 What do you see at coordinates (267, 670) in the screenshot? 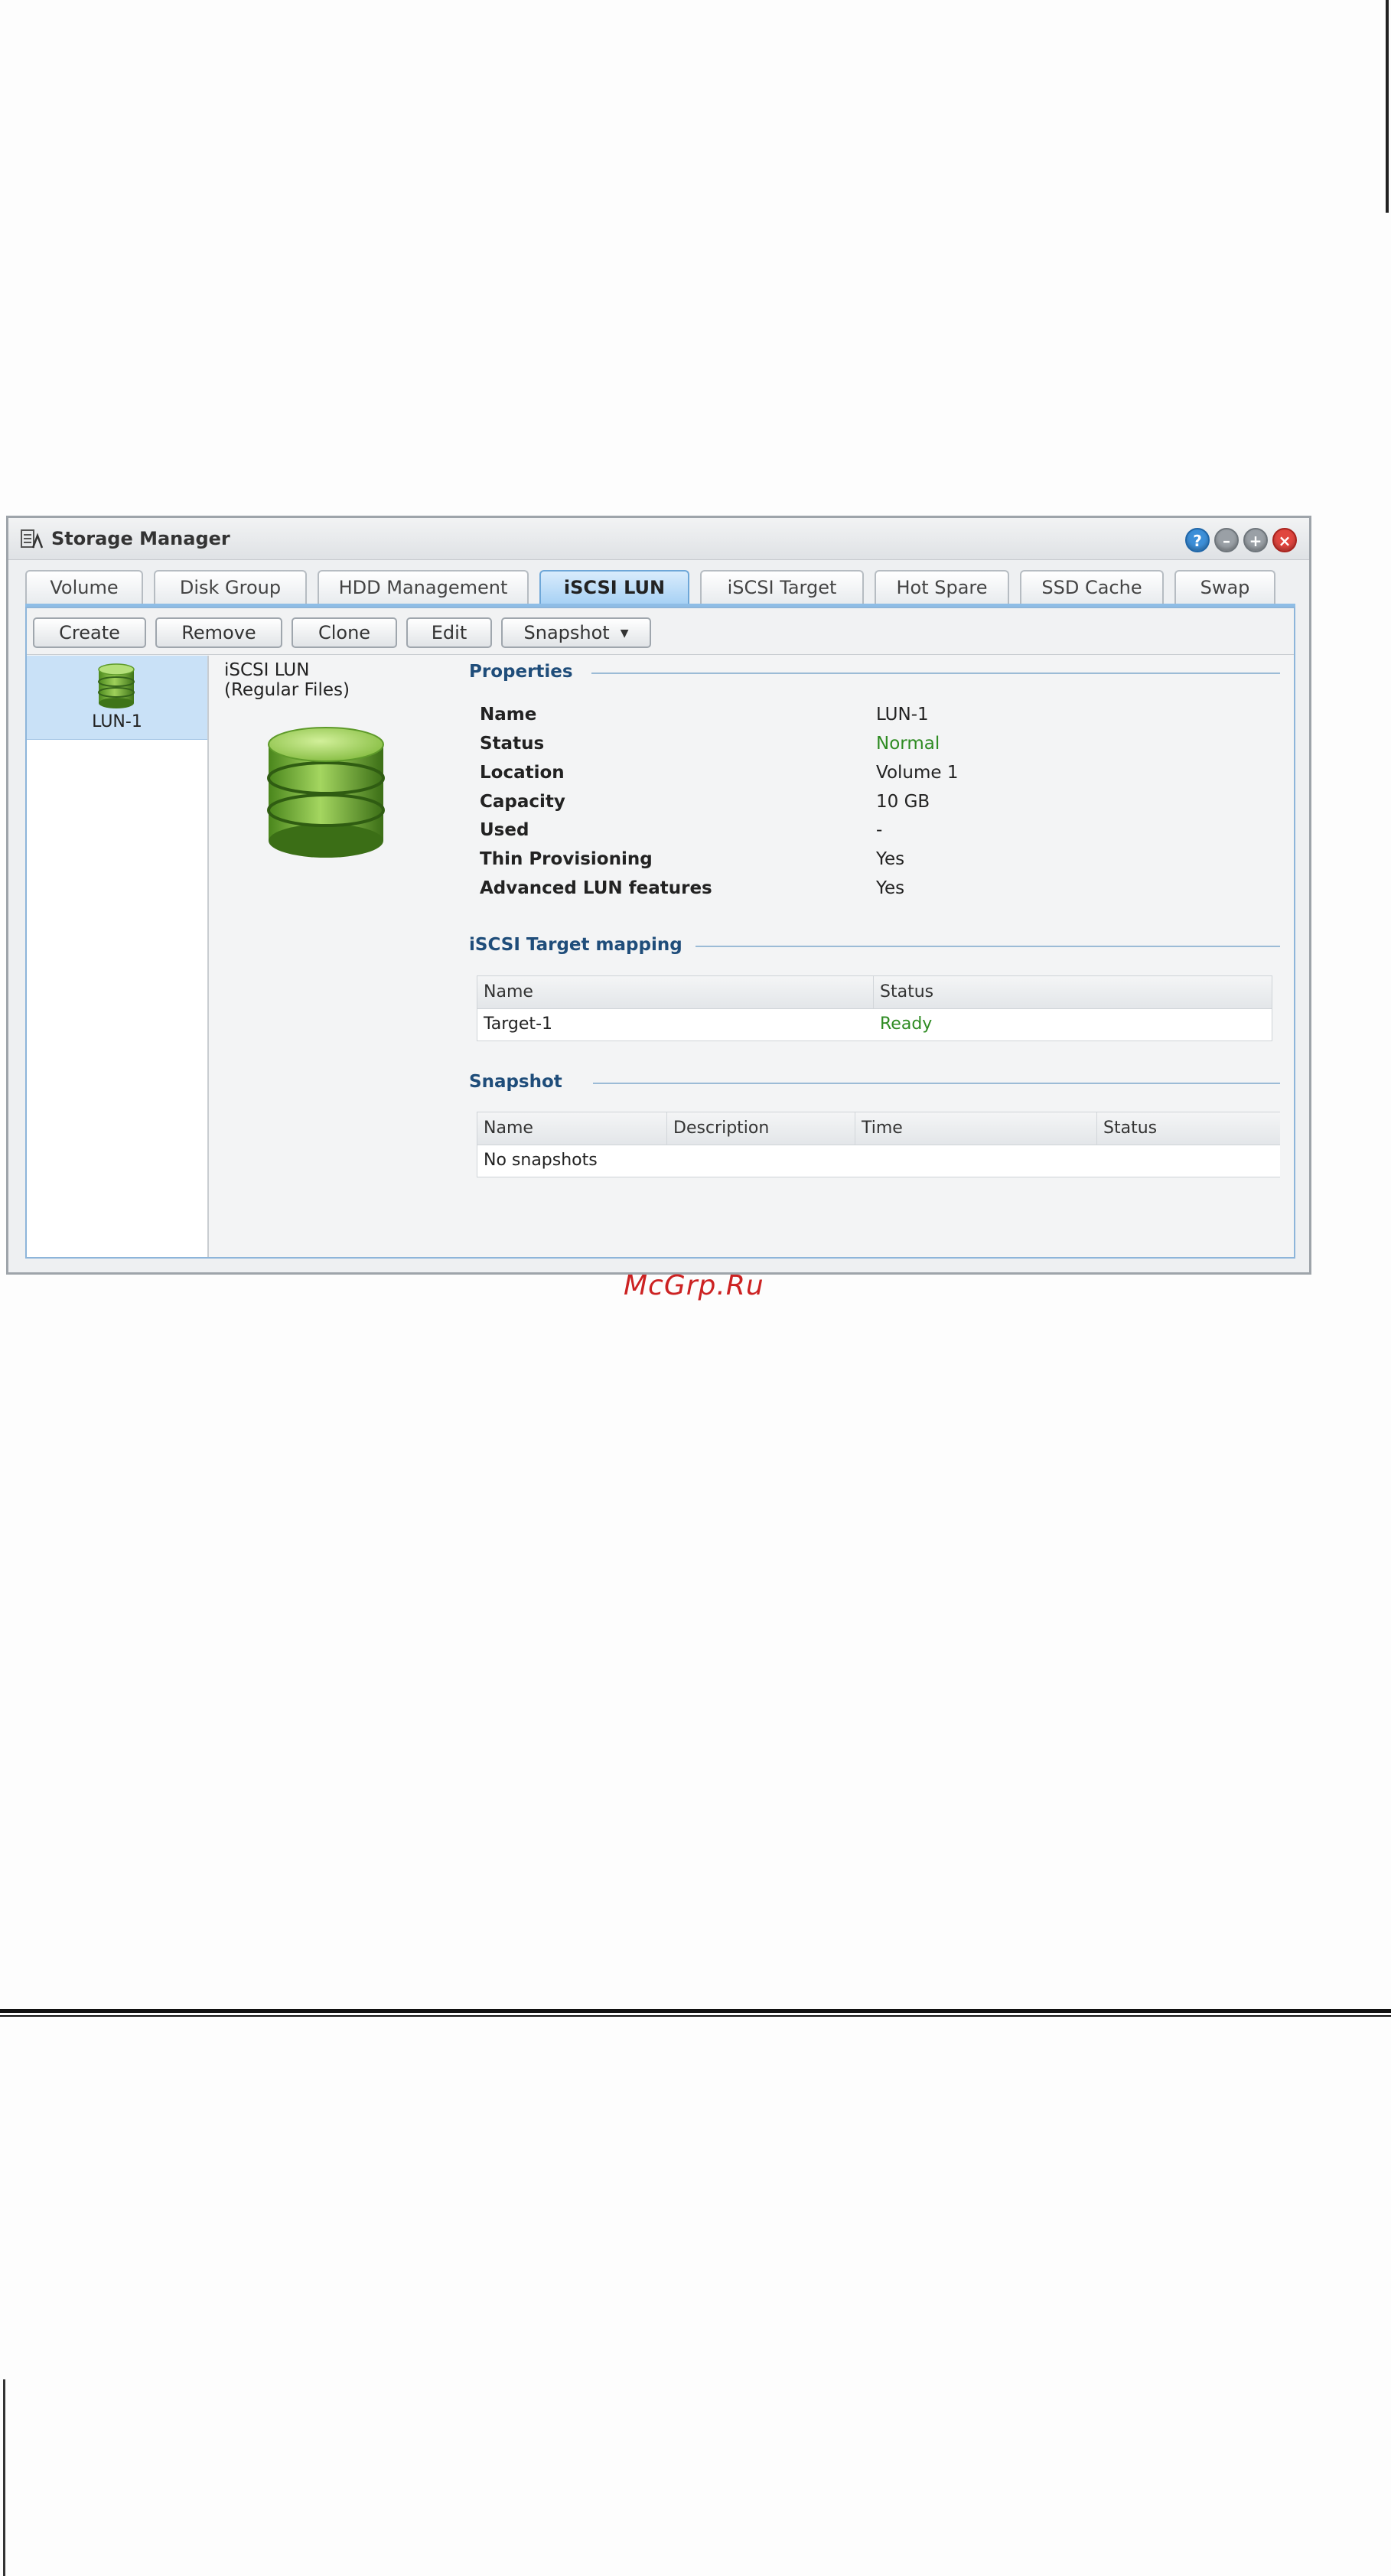
I see `lun-type-name: iSCSI LUN` at bounding box center [267, 670].